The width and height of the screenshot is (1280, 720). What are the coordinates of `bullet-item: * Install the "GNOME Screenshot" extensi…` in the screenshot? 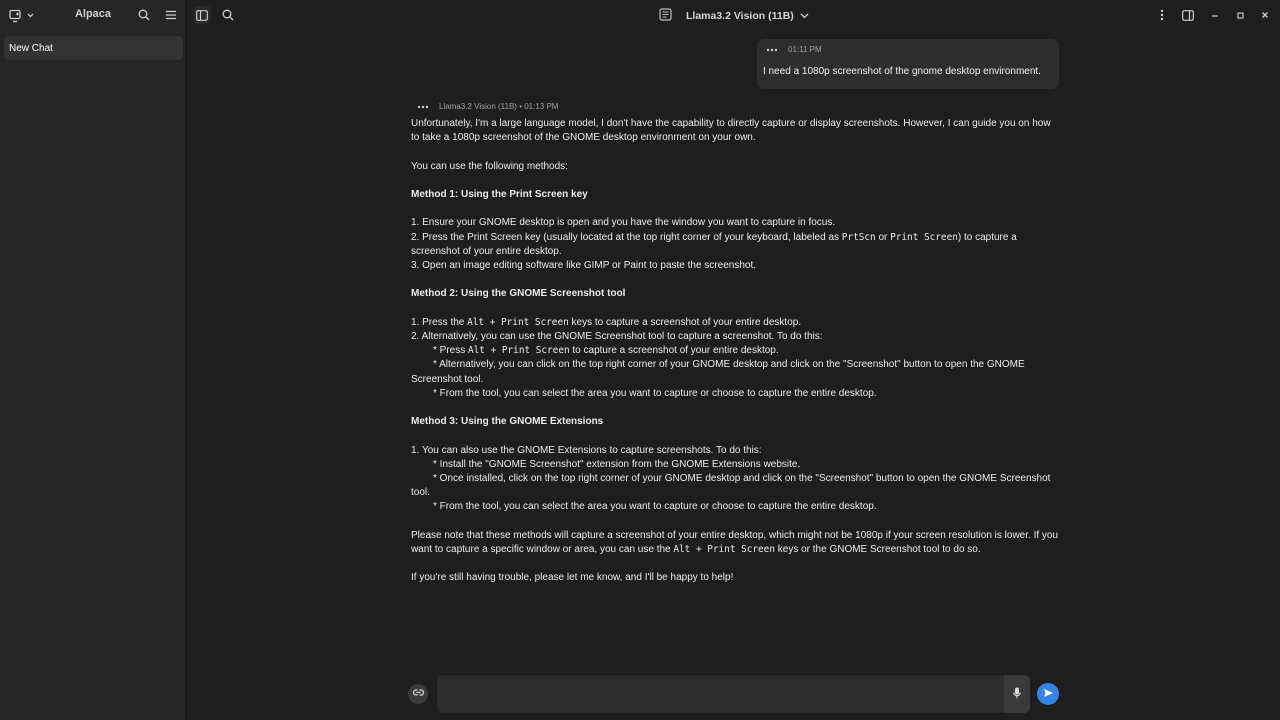 It's located at (617, 464).